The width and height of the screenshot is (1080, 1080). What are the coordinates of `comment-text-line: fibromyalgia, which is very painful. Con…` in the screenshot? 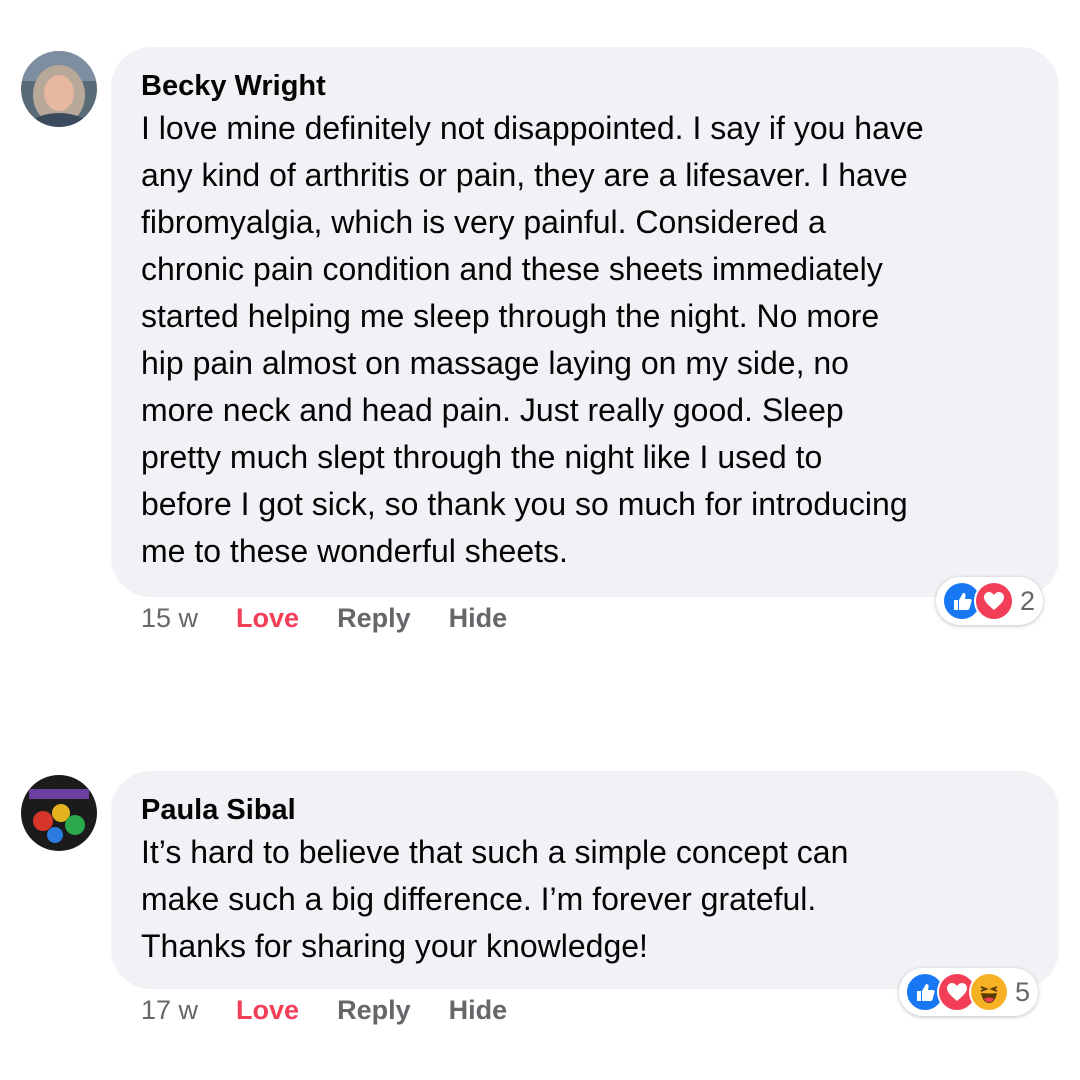 It's located at (483, 222).